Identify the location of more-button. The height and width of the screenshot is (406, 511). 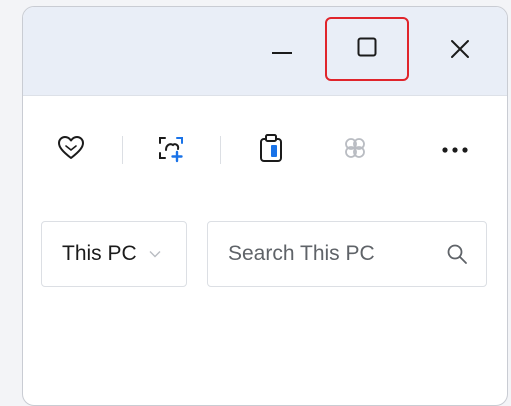
(455, 150).